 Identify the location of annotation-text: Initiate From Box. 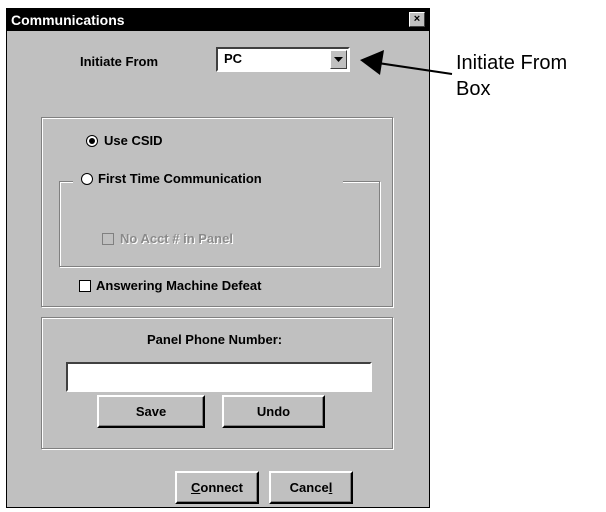
(511, 76).